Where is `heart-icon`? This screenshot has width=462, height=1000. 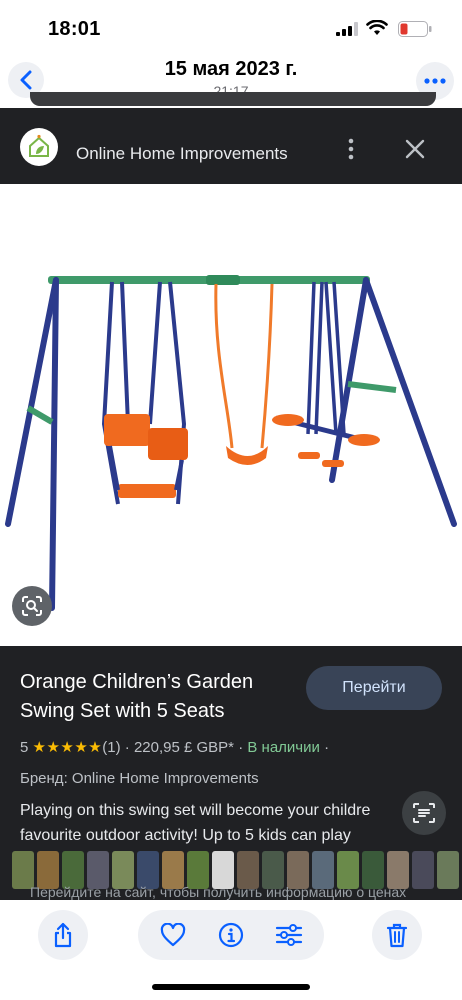 heart-icon is located at coordinates (173, 935).